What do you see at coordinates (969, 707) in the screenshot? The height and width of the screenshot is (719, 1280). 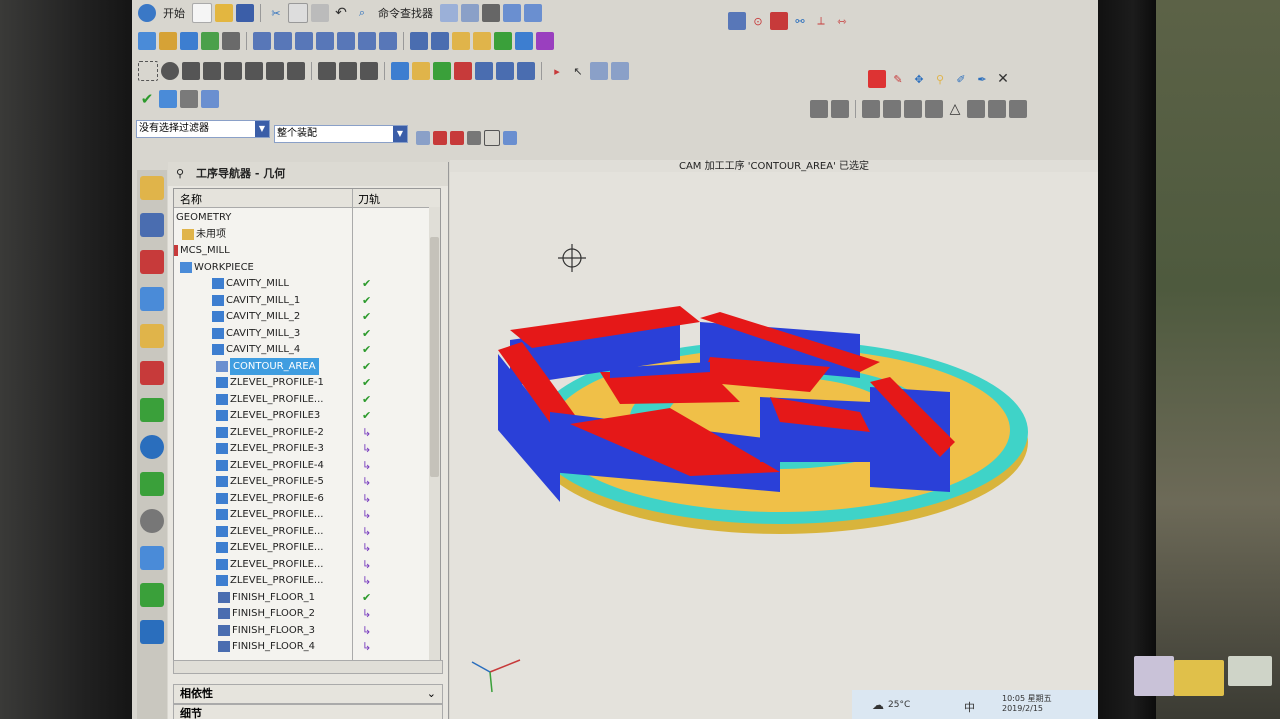 I see `input-language: 中` at bounding box center [969, 707].